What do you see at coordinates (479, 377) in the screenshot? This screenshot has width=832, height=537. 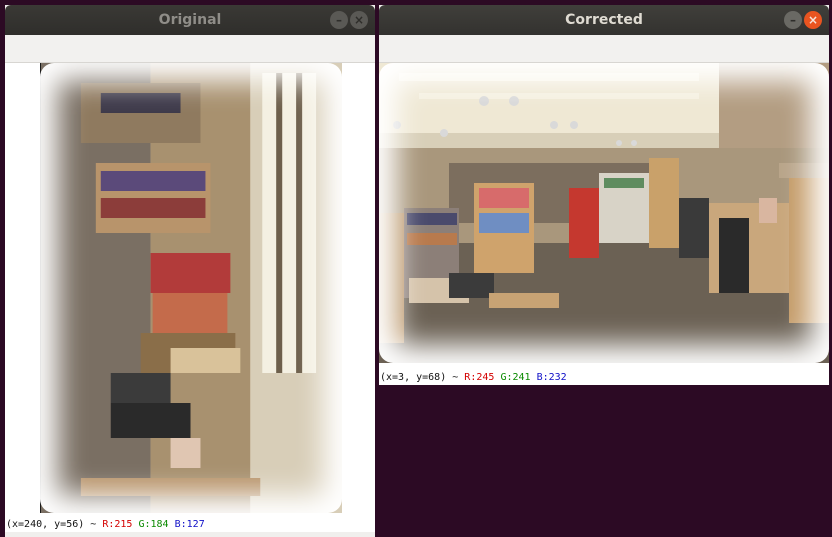 I see `status-red: R:245` at bounding box center [479, 377].